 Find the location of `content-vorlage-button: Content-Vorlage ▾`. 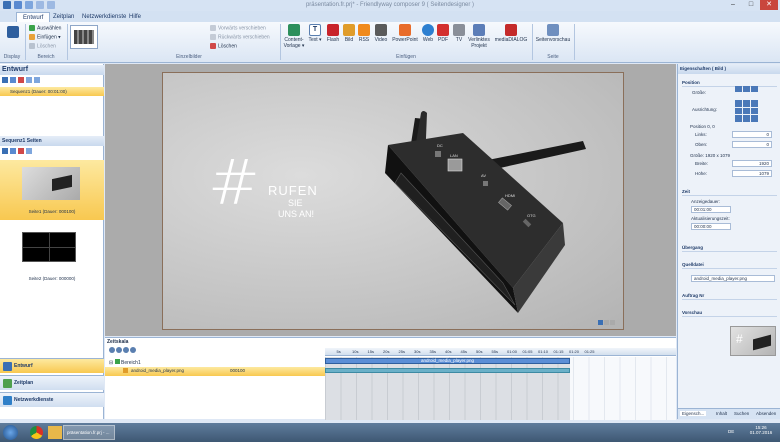

content-vorlage-button: Content-Vorlage ▾ is located at coordinates (294, 36).